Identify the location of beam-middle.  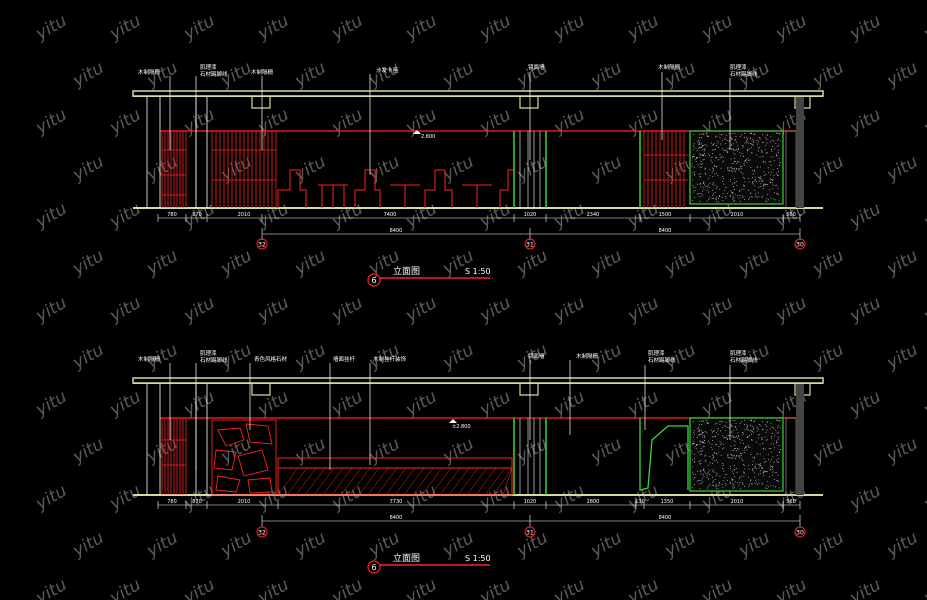
(529, 390).